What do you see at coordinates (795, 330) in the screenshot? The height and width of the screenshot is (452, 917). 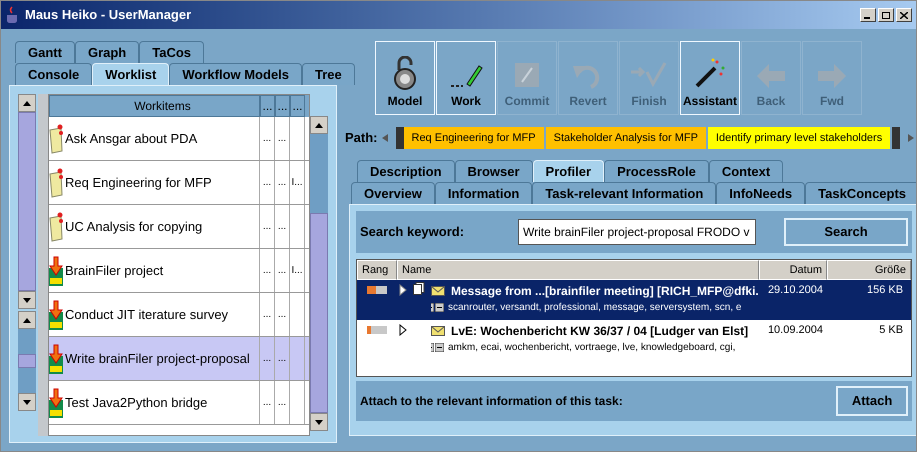 I see `result-date: 10.09.2004` at bounding box center [795, 330].